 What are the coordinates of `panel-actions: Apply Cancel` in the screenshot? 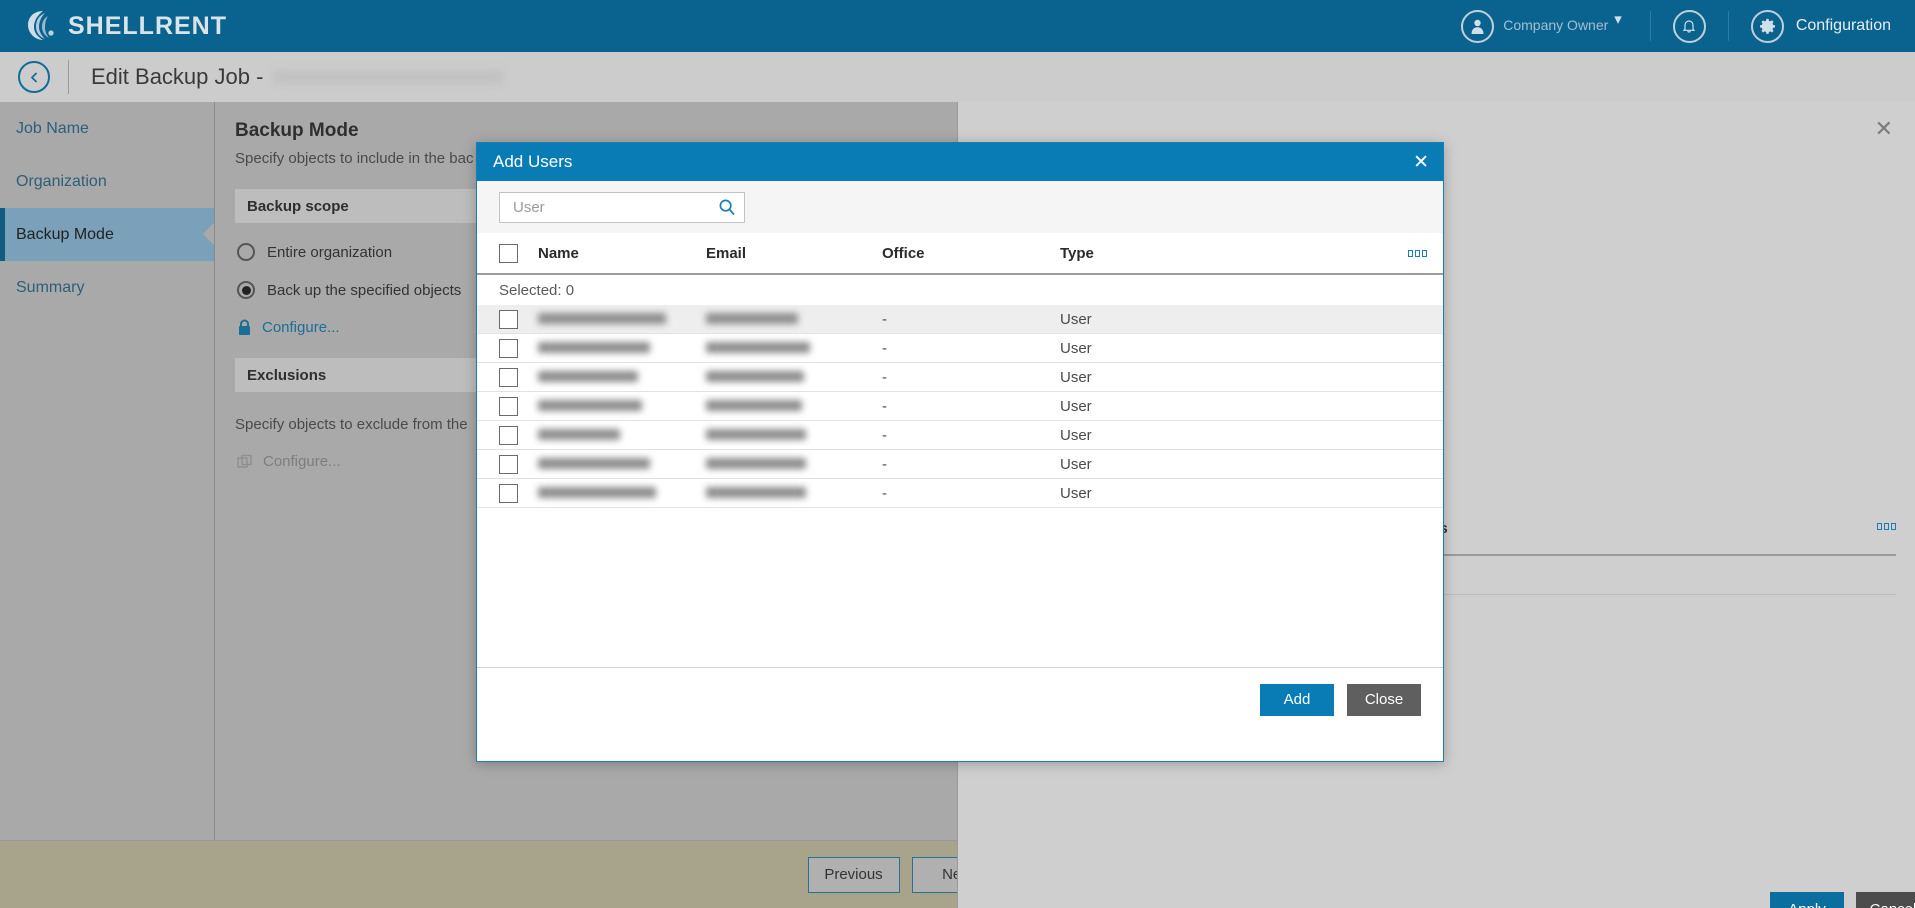 It's located at (1842, 900).